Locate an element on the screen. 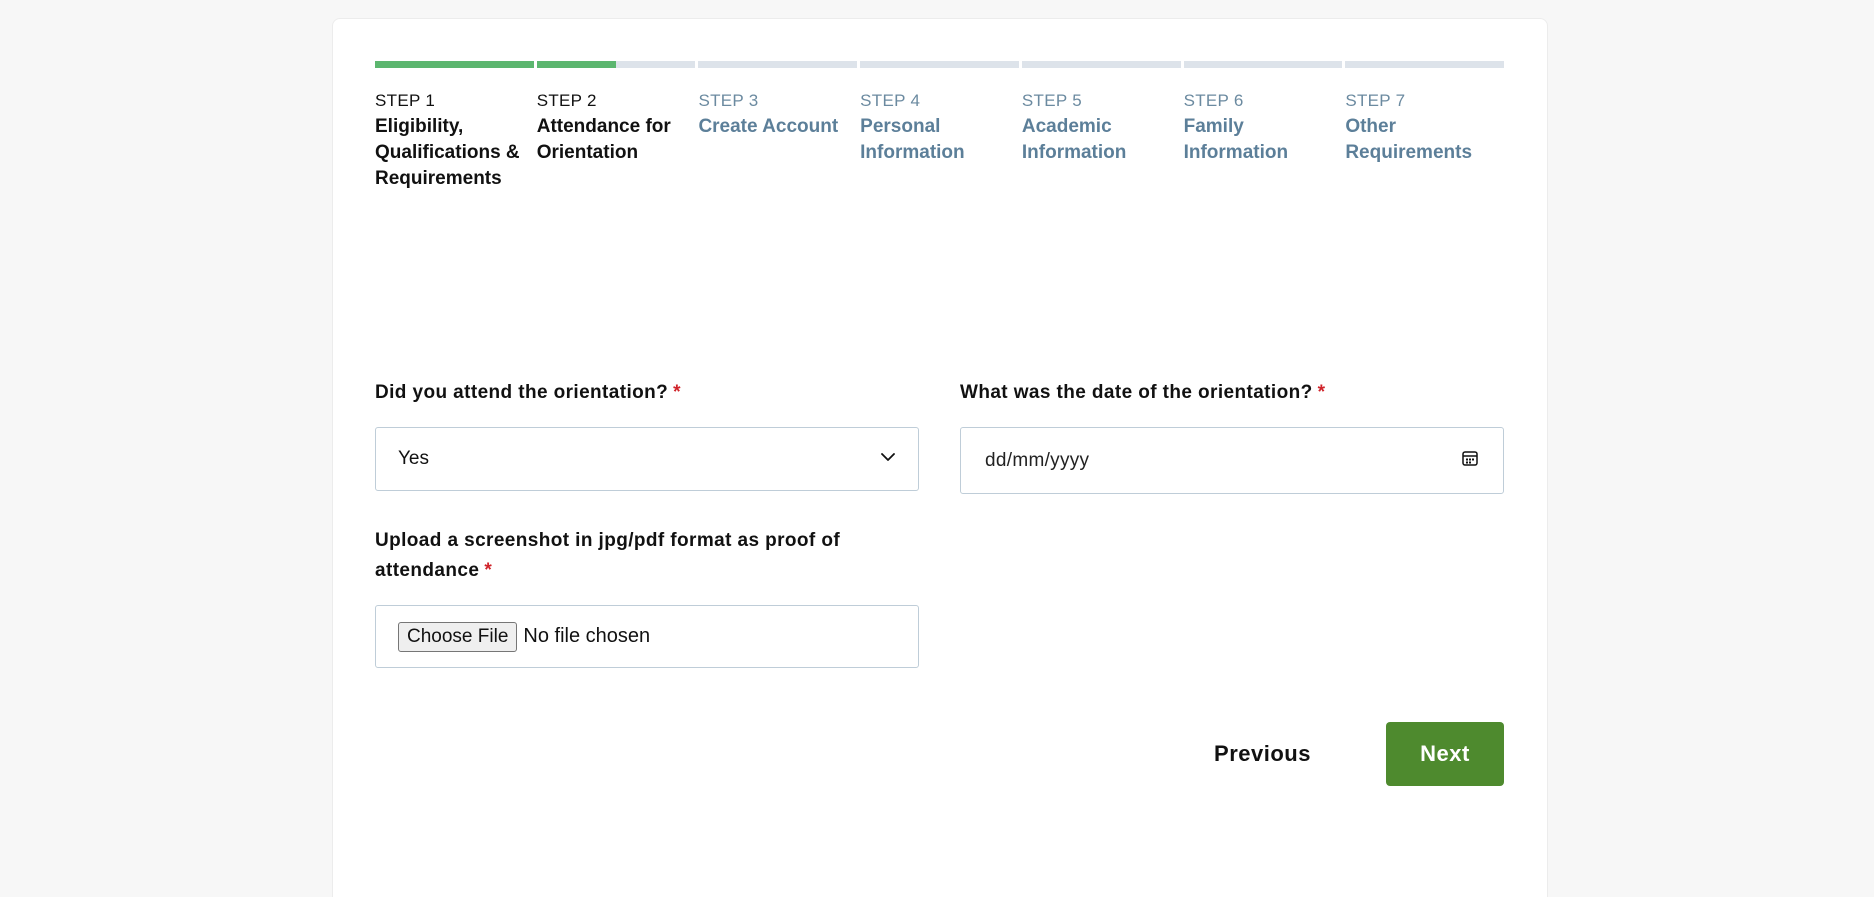  step-7: STEP 7 Other Requirements is located at coordinates (1425, 126).